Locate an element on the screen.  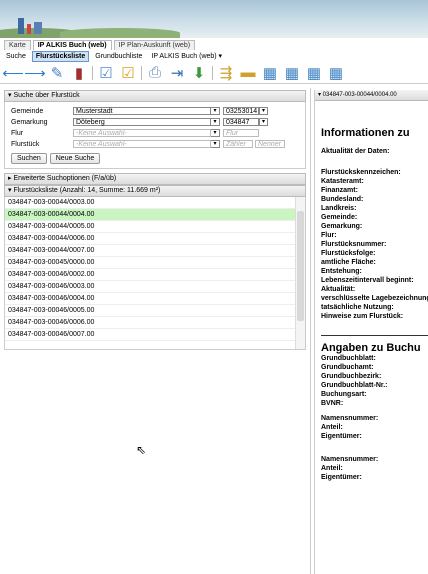
info-label: Grundbuchbezirk: is located at coordinates (351, 376).